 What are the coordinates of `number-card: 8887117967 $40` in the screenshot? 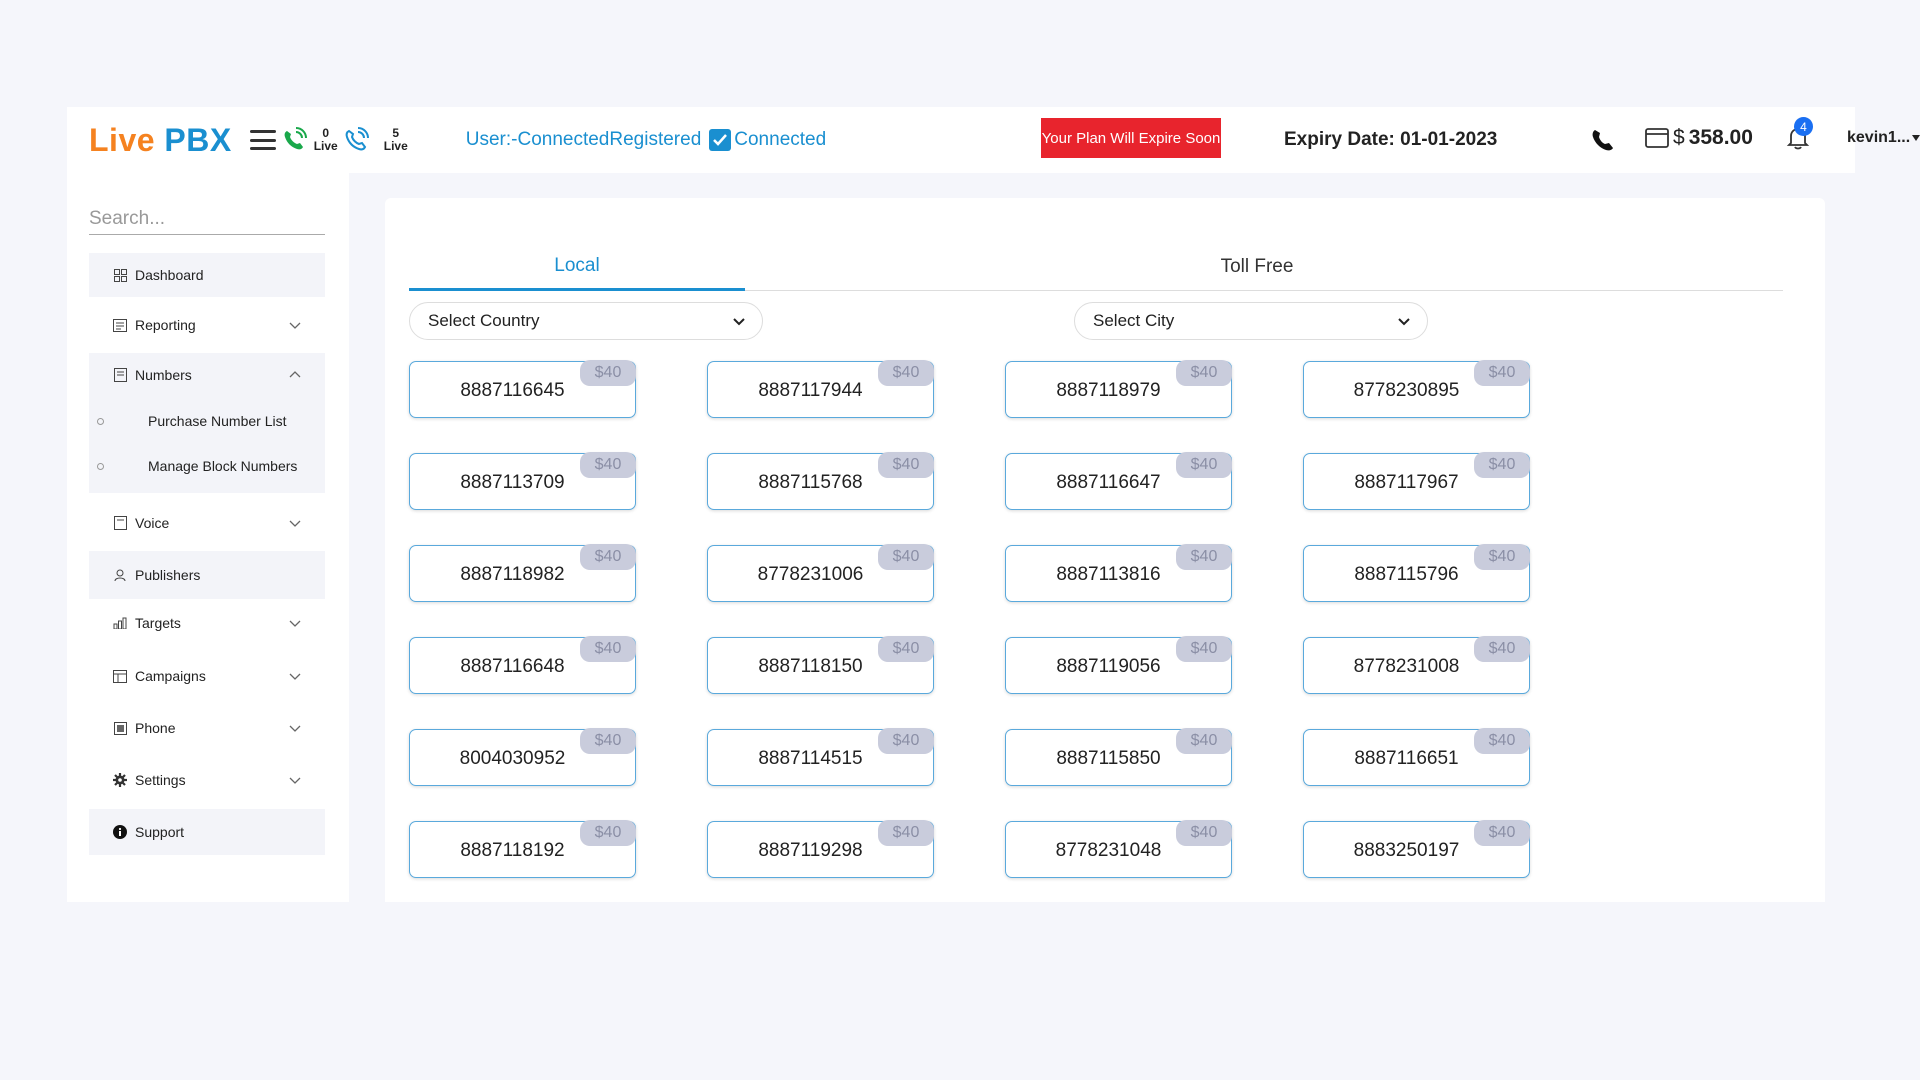 It's located at (1416, 481).